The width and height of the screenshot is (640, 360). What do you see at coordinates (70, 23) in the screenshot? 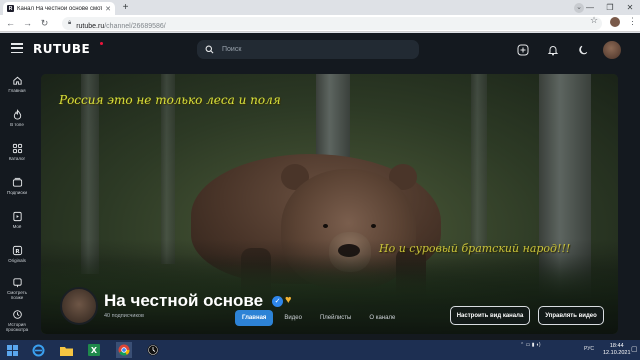
I see `lock-icon: 🔒︎` at bounding box center [70, 23].